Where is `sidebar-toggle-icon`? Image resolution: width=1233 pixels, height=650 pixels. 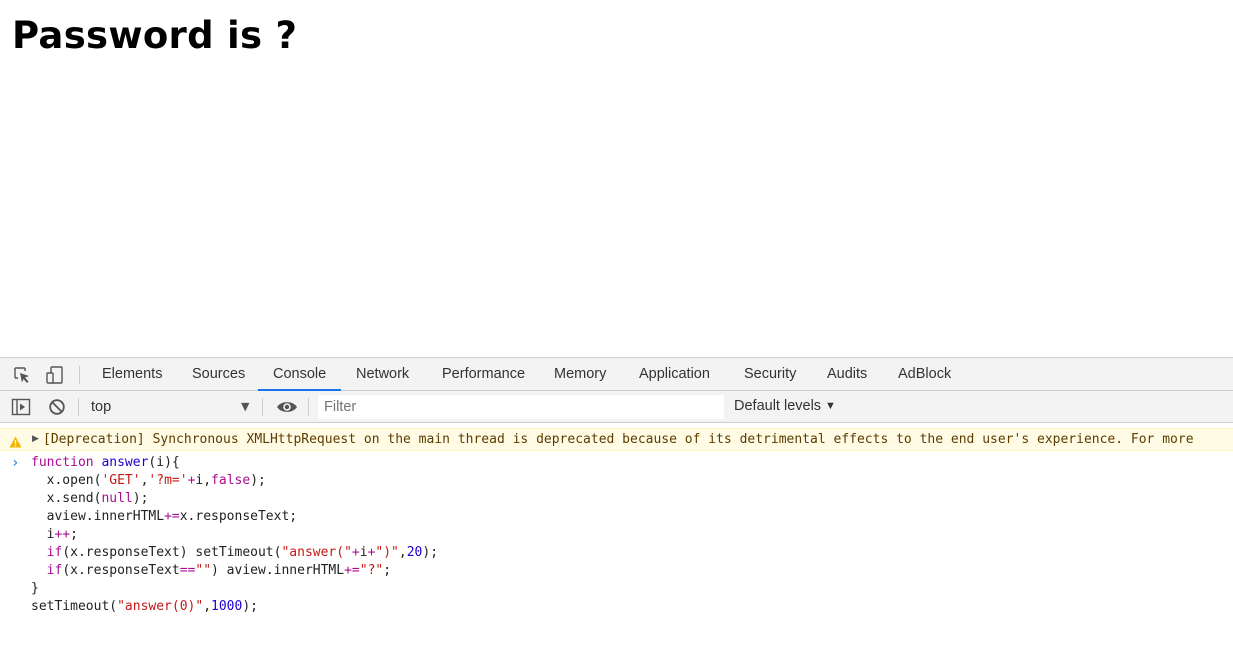 sidebar-toggle-icon is located at coordinates (21, 407).